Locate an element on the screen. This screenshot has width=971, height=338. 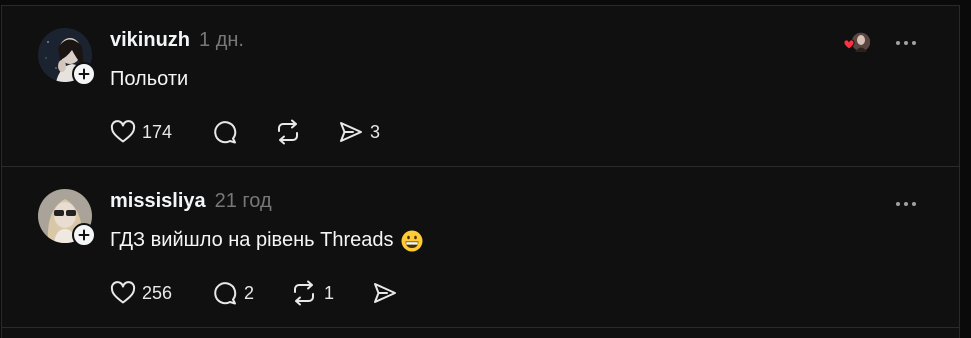
post-text: ГДЗ вийшло на рівень Threads is located at coordinates (266, 240).